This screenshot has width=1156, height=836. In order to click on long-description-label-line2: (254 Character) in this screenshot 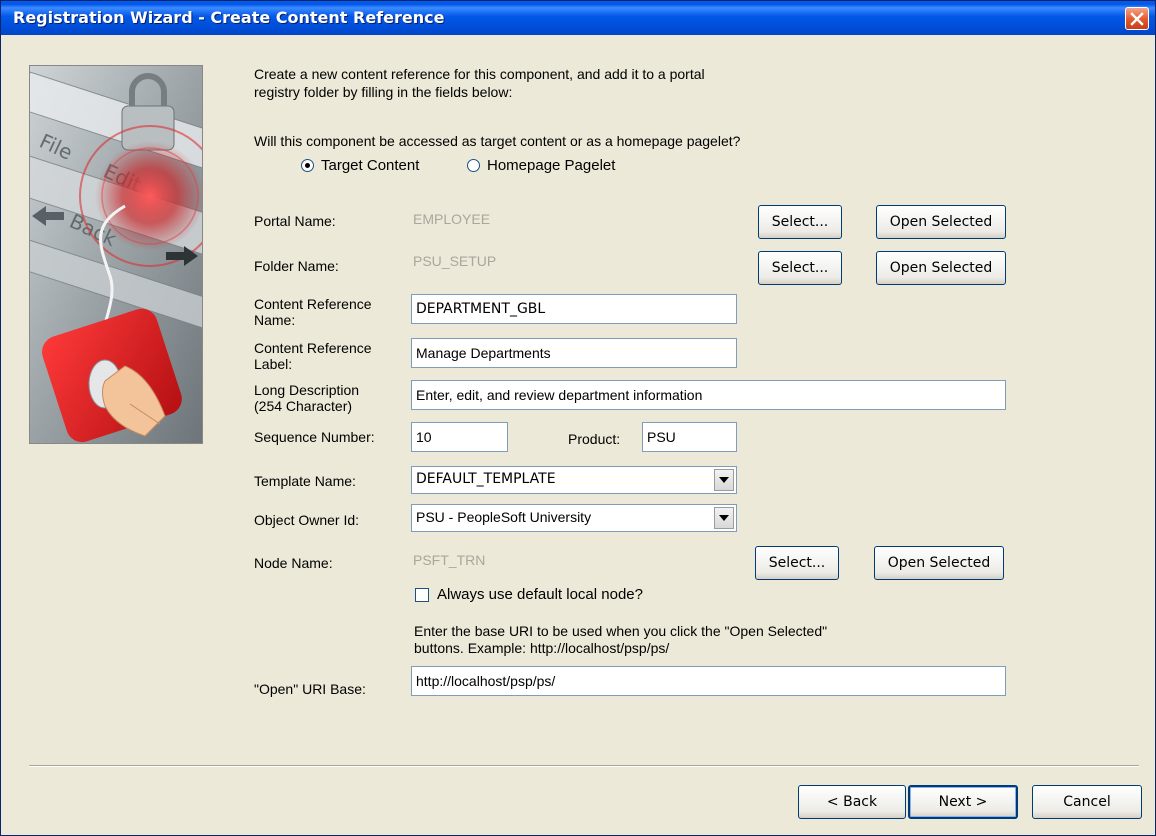, I will do `click(303, 406)`.